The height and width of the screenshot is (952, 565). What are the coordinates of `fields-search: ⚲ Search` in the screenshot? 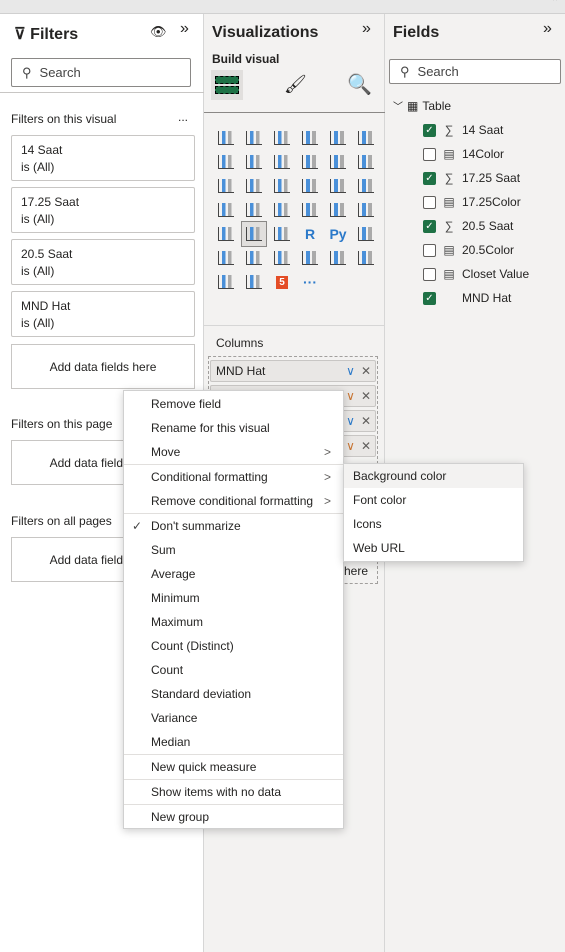 It's located at (475, 71).